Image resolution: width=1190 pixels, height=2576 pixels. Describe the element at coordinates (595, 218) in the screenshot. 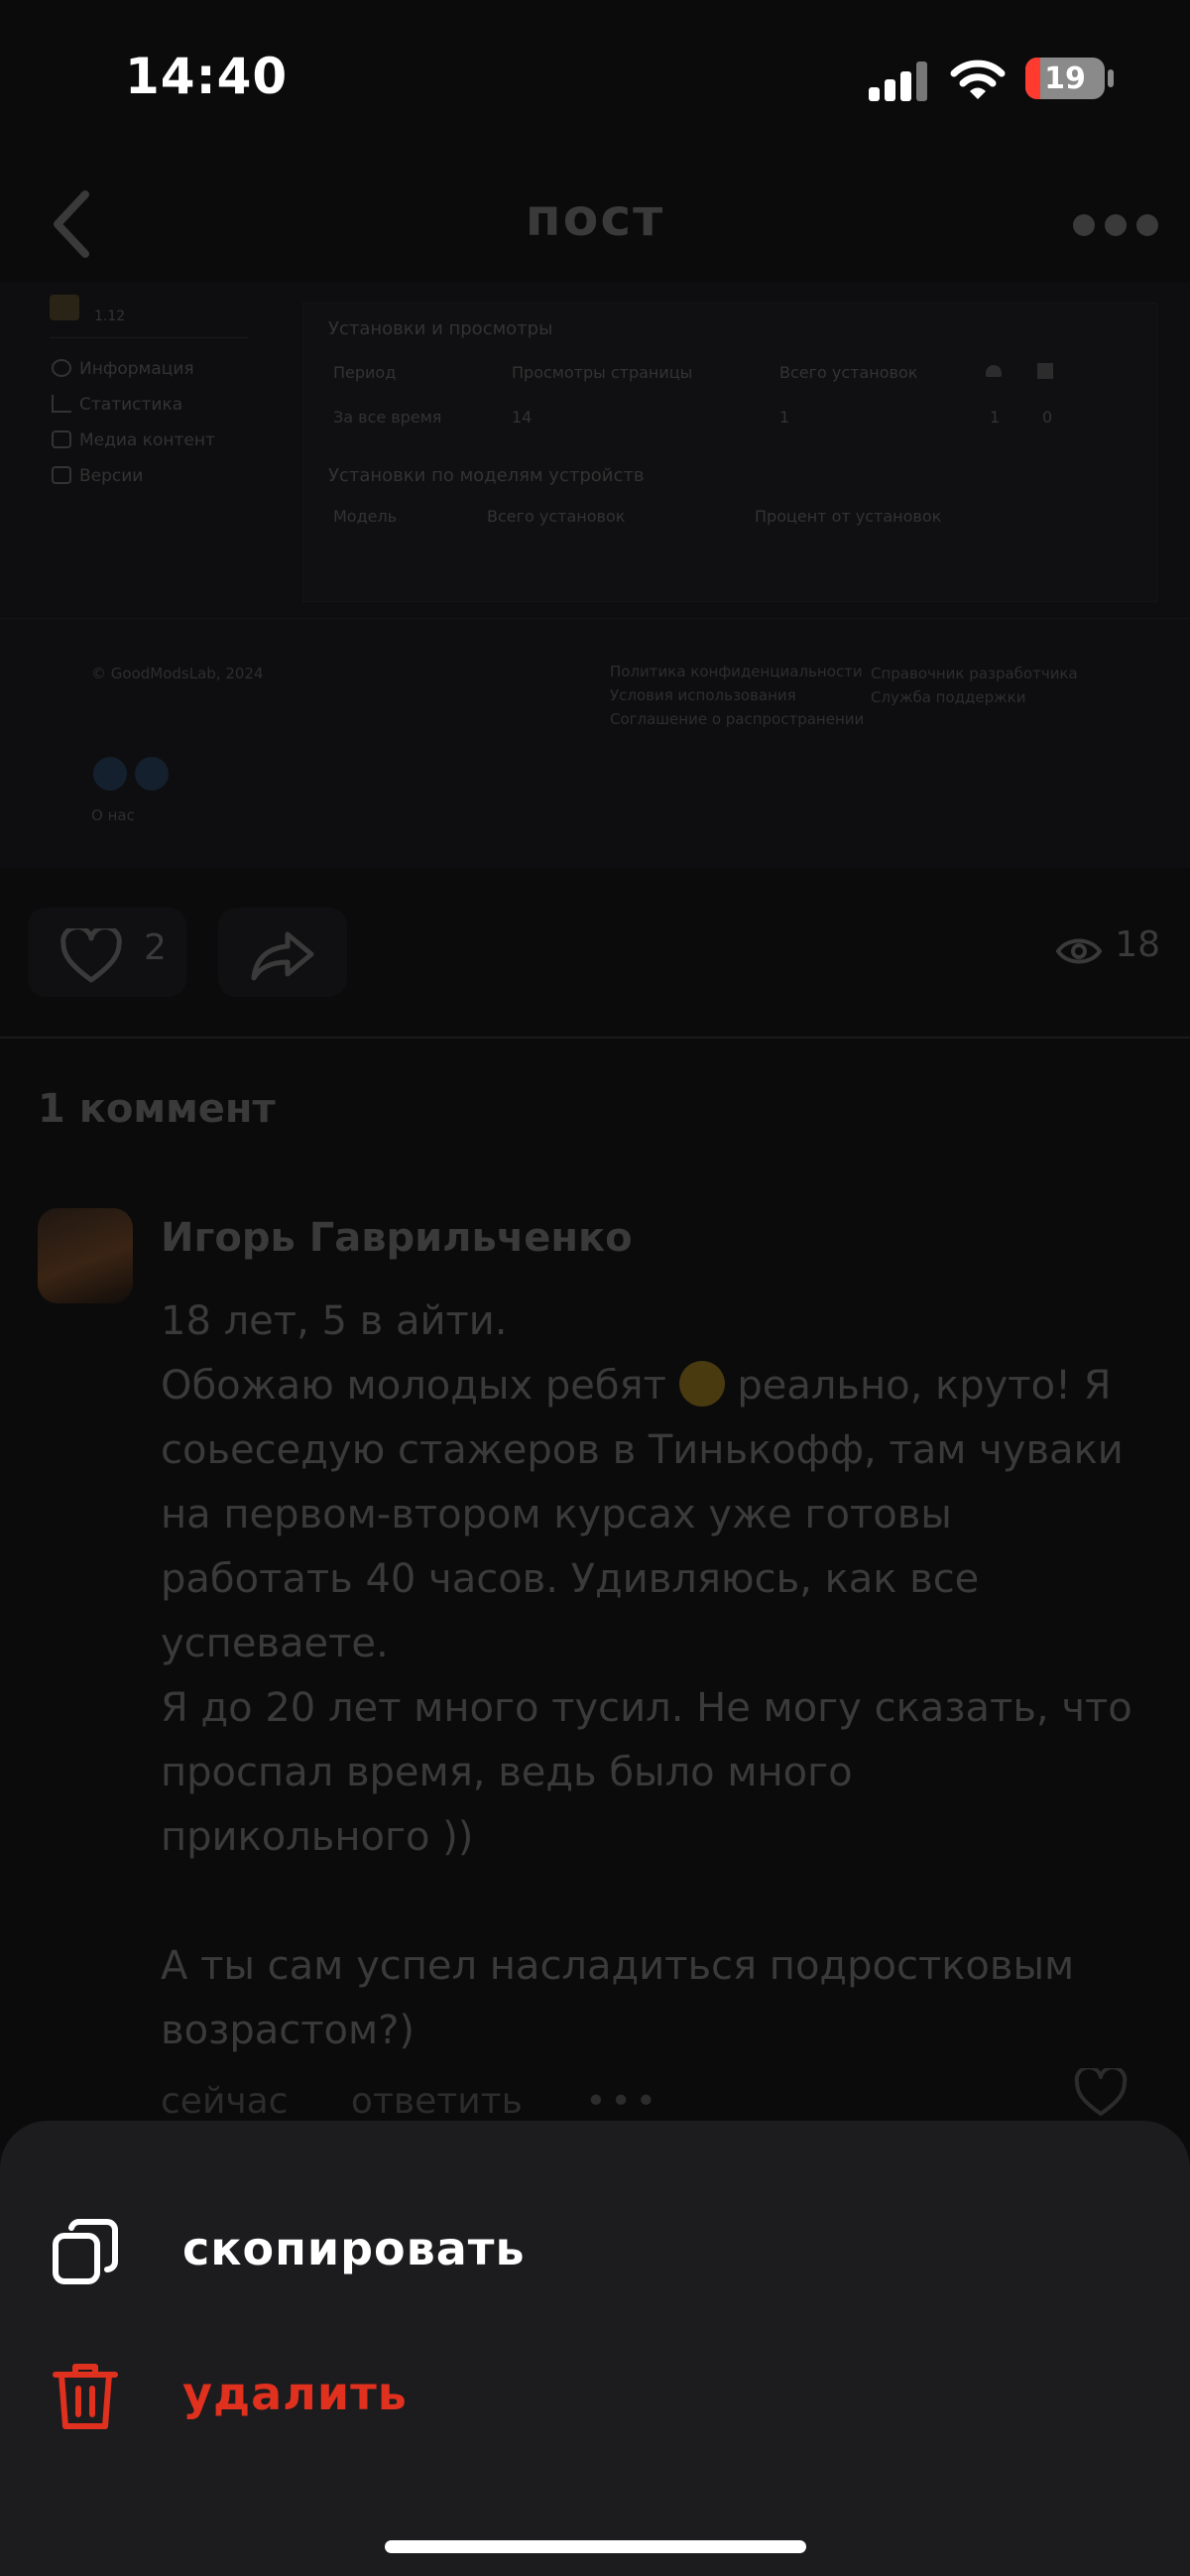

I see `page-title: пост` at that location.